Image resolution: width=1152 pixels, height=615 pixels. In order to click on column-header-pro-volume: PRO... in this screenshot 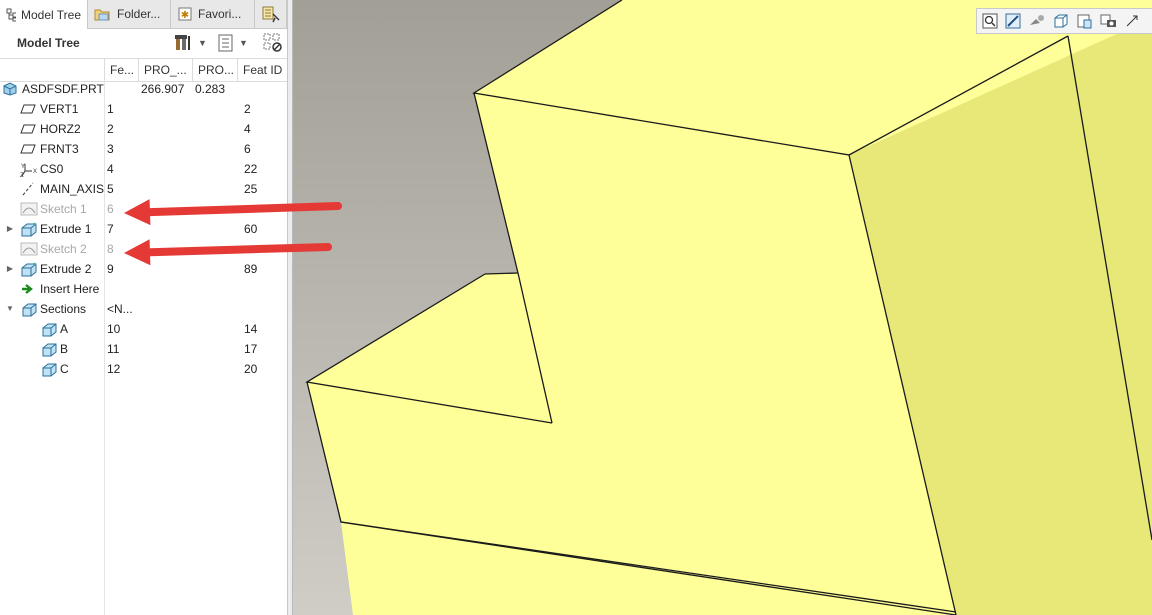, I will do `click(214, 70)`.